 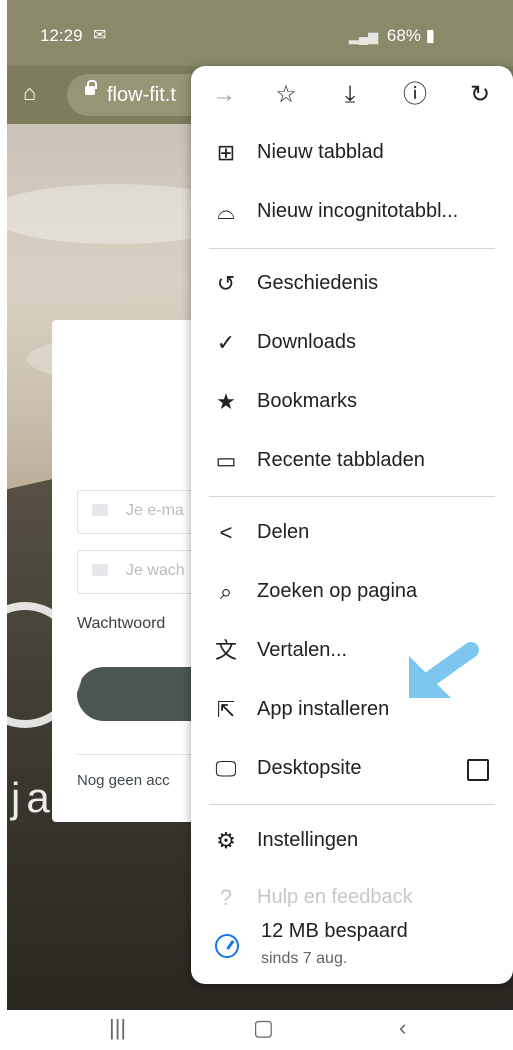 I want to click on menu-item-bookmarks: ★ Bookmarks, so click(x=352, y=403).